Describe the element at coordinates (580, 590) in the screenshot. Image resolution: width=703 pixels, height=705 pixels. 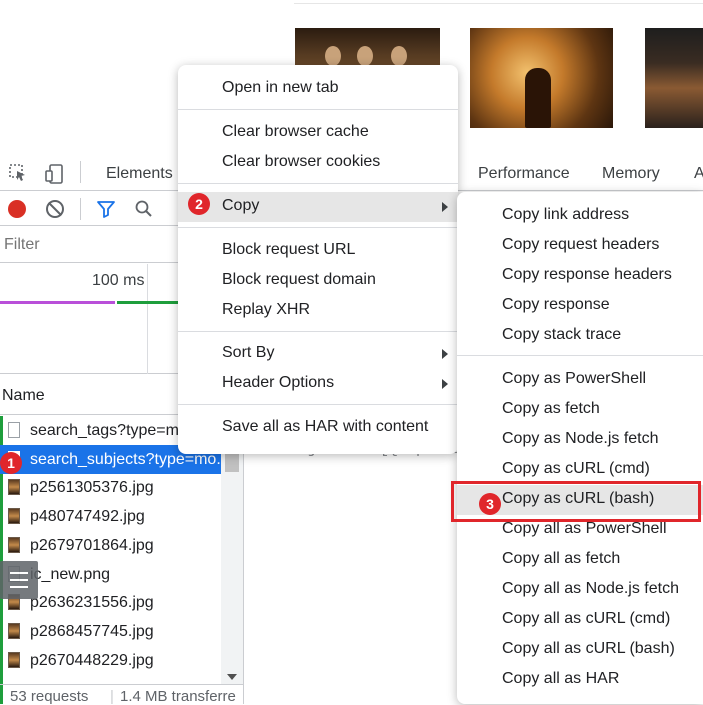
I see `submenu-item-copy-all-node-fetch: Copy all as Node.js fetch` at that location.